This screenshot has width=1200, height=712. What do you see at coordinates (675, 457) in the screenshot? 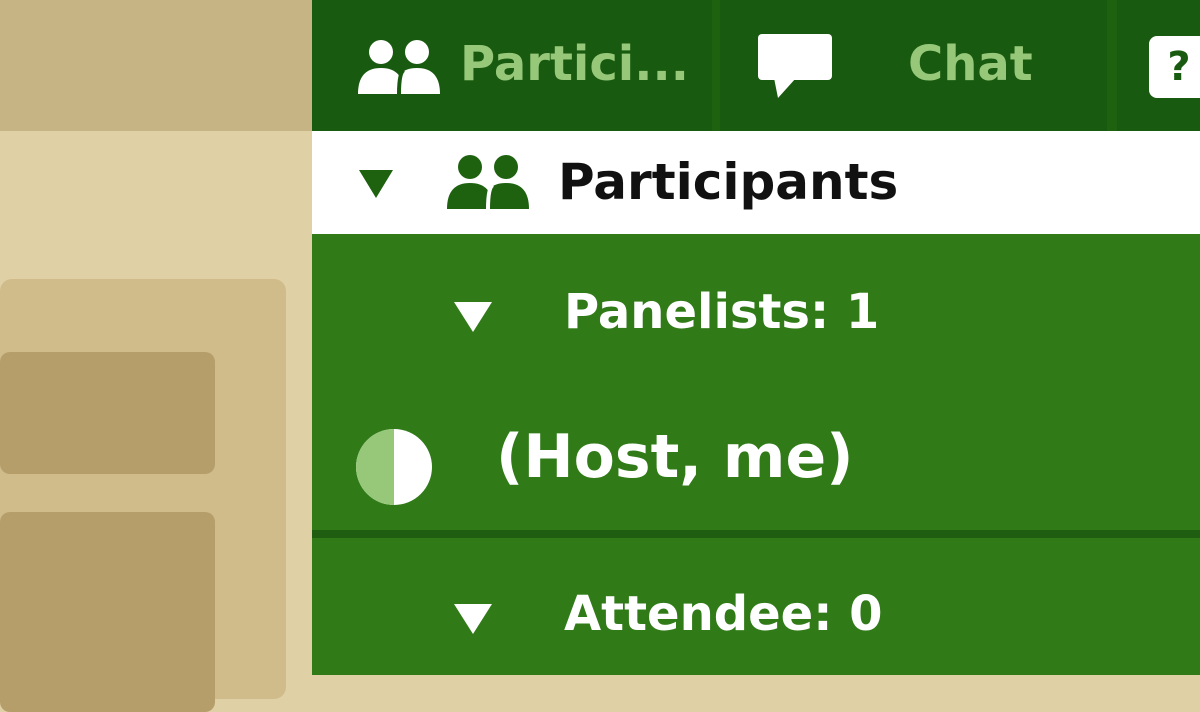
I see `host-name: (Host, me)` at bounding box center [675, 457].